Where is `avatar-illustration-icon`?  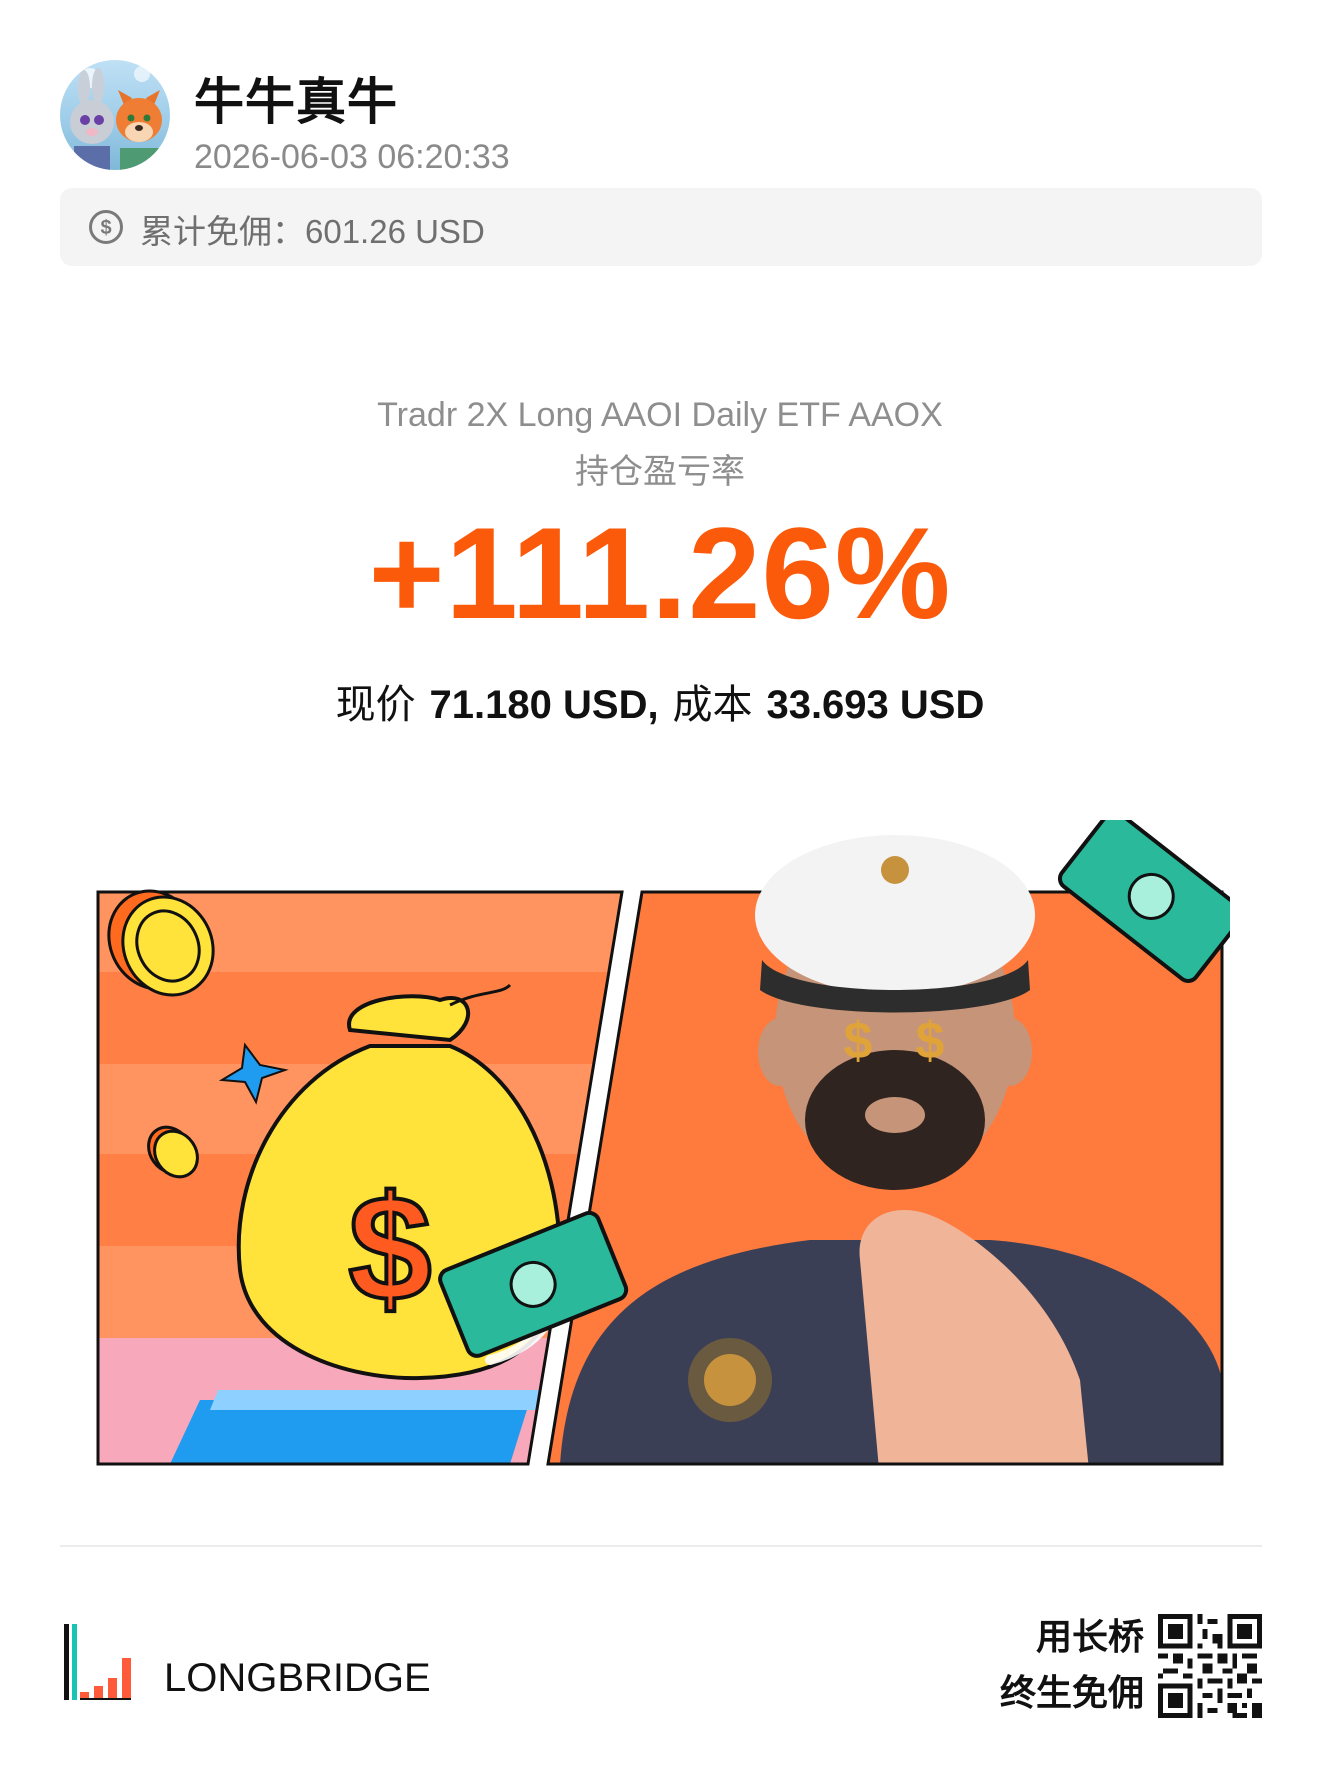 avatar-illustration-icon is located at coordinates (116, 118).